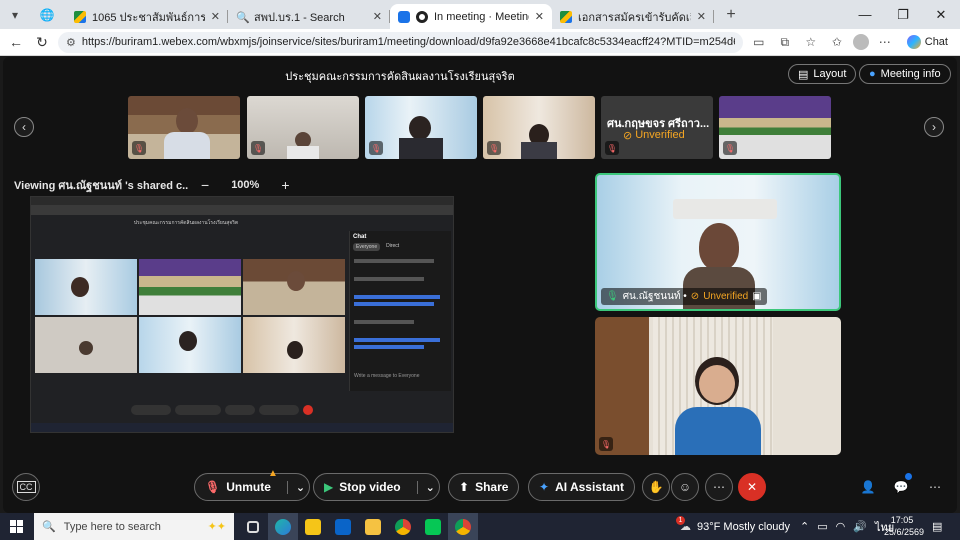 This screenshot has height=540, width=960. I want to click on cc-icon: CC, so click(26, 487).